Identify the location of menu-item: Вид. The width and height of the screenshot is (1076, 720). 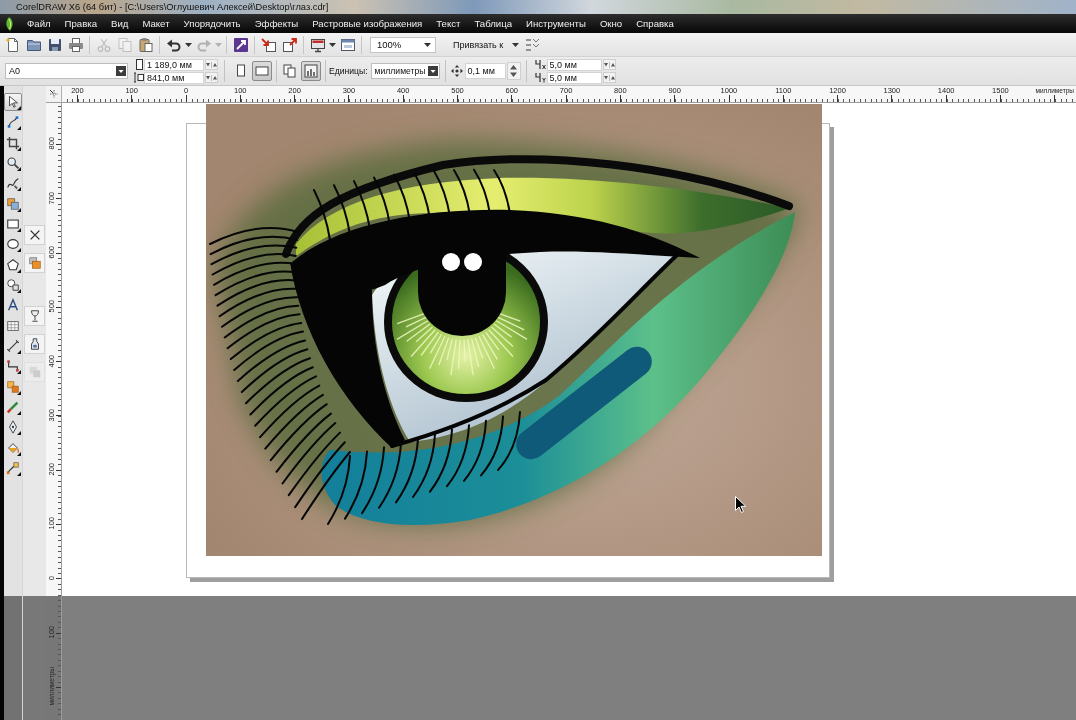
(120, 23).